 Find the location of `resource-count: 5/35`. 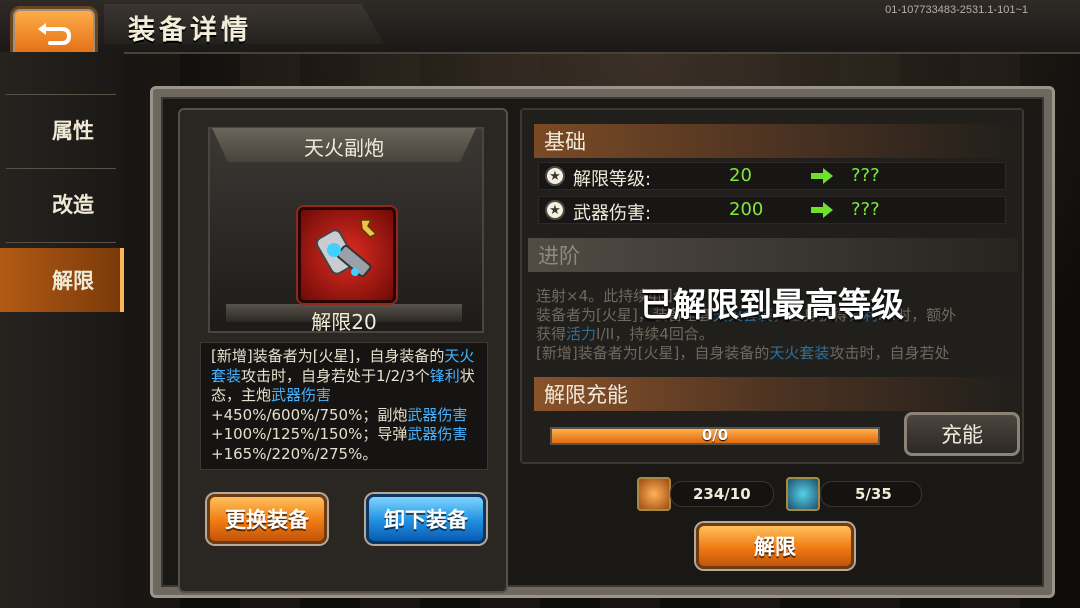

resource-count: 5/35 is located at coordinates (871, 494).